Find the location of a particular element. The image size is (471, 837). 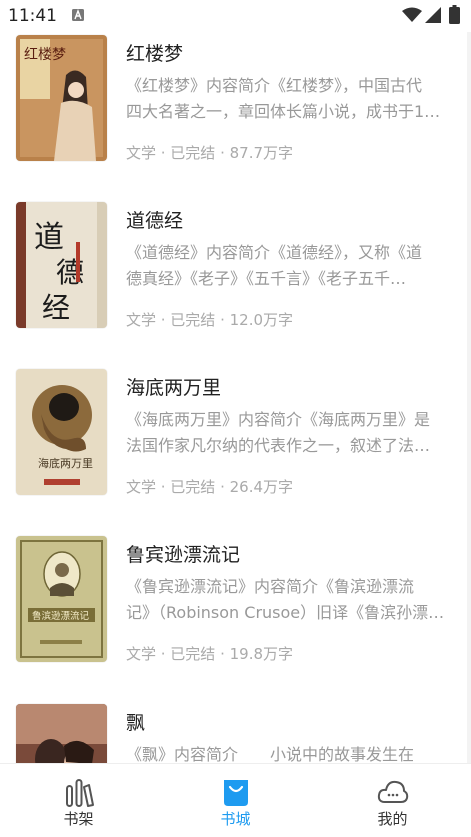

book-cover: 鲁滨逊漂流记 is located at coordinates (61, 599).